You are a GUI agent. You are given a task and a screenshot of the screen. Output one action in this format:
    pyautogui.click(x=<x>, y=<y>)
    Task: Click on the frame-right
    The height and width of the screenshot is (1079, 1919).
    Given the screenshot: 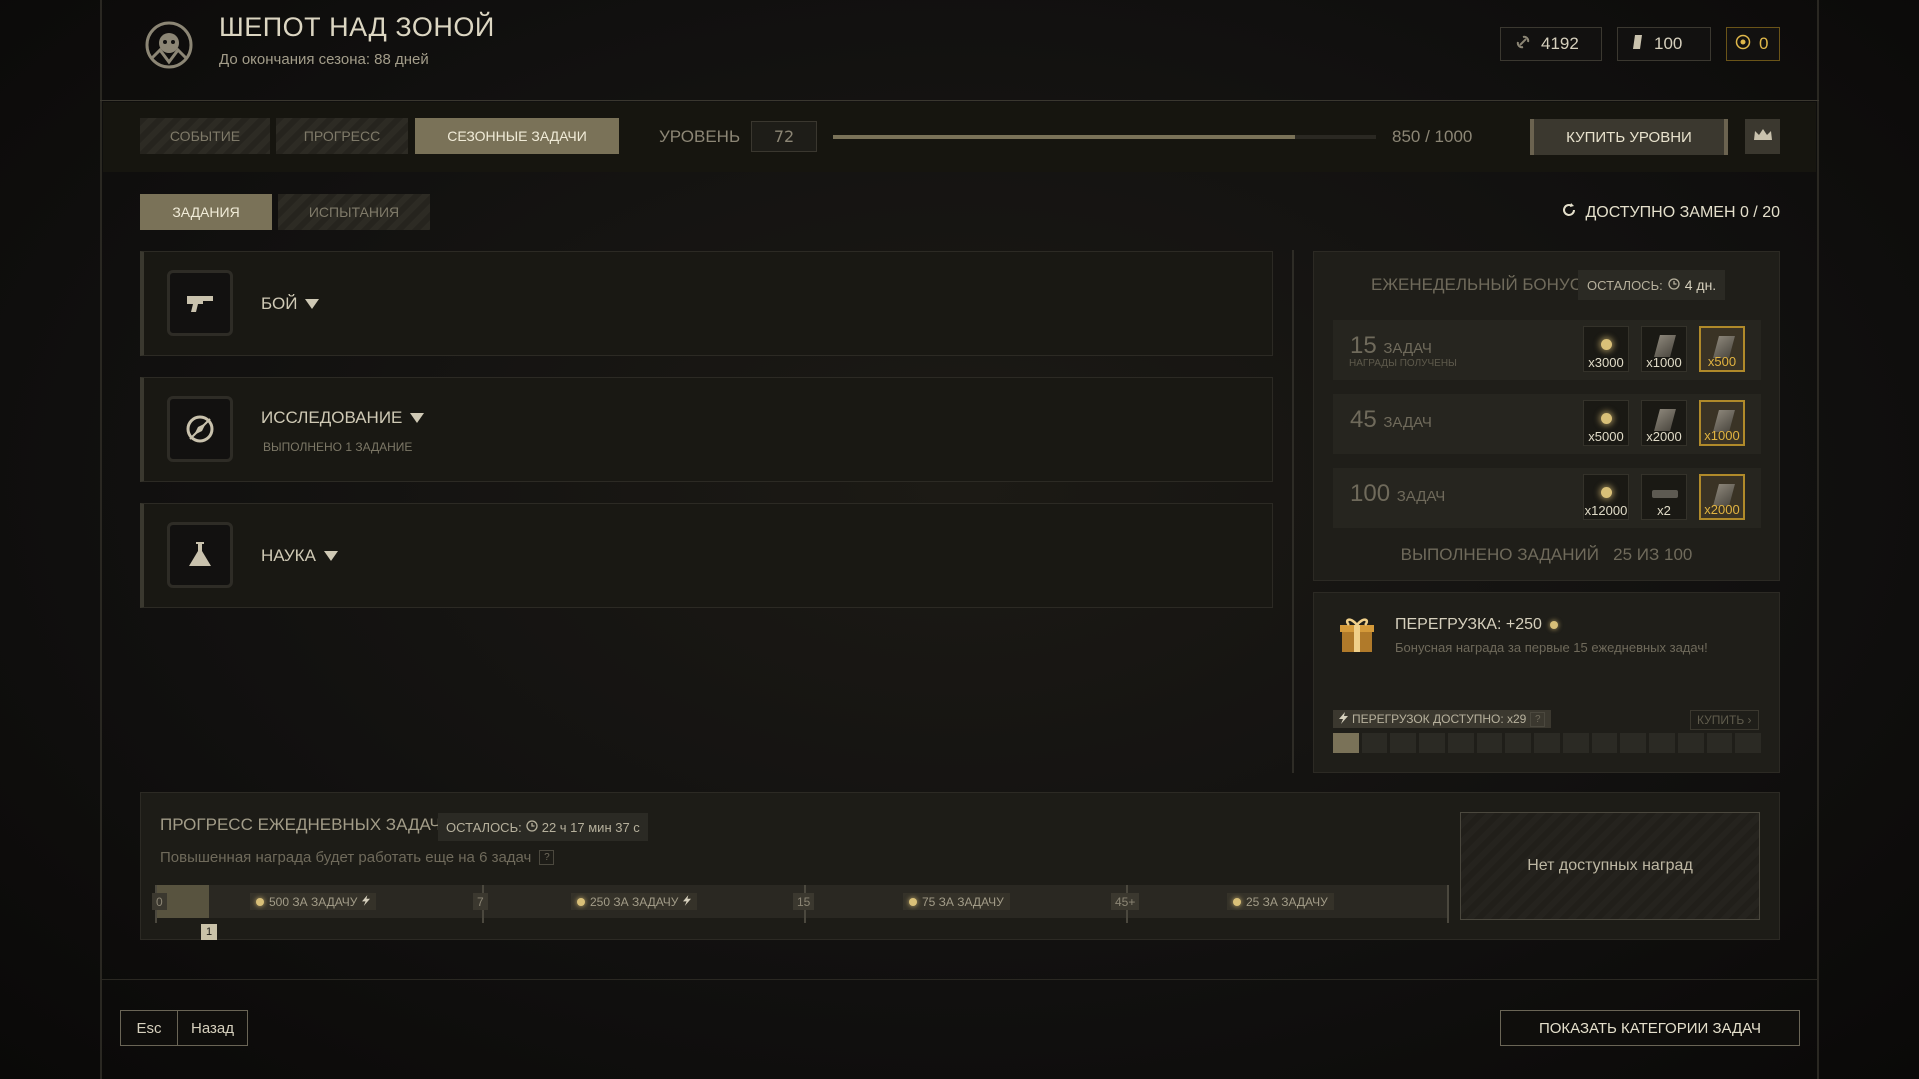 What is the action you would take?
    pyautogui.click(x=1818, y=539)
    